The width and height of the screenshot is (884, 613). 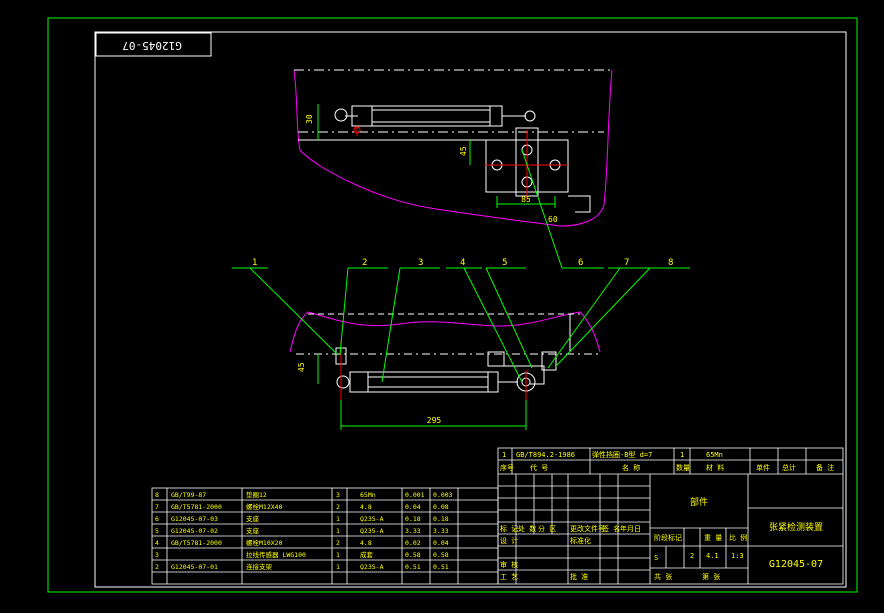 What do you see at coordinates (763, 467) in the screenshot?
I see `bom-header-unit: 单件` at bounding box center [763, 467].